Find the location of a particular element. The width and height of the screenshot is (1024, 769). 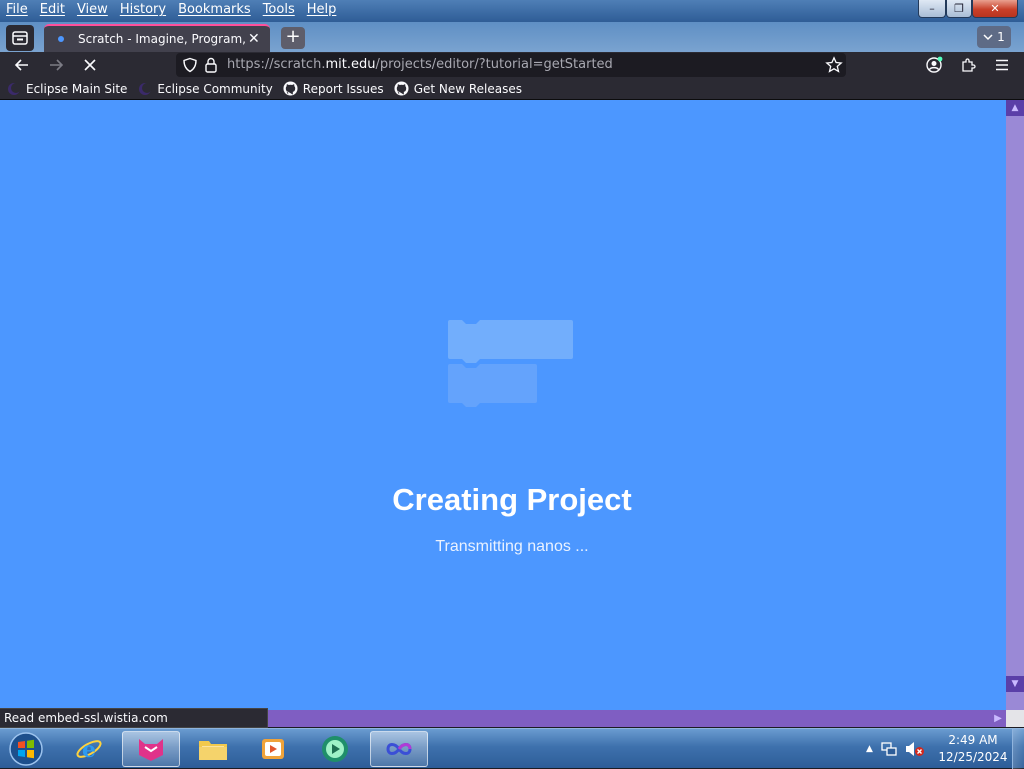

bookmark-get-new-releases: Get New Releases is located at coordinates (458, 89).